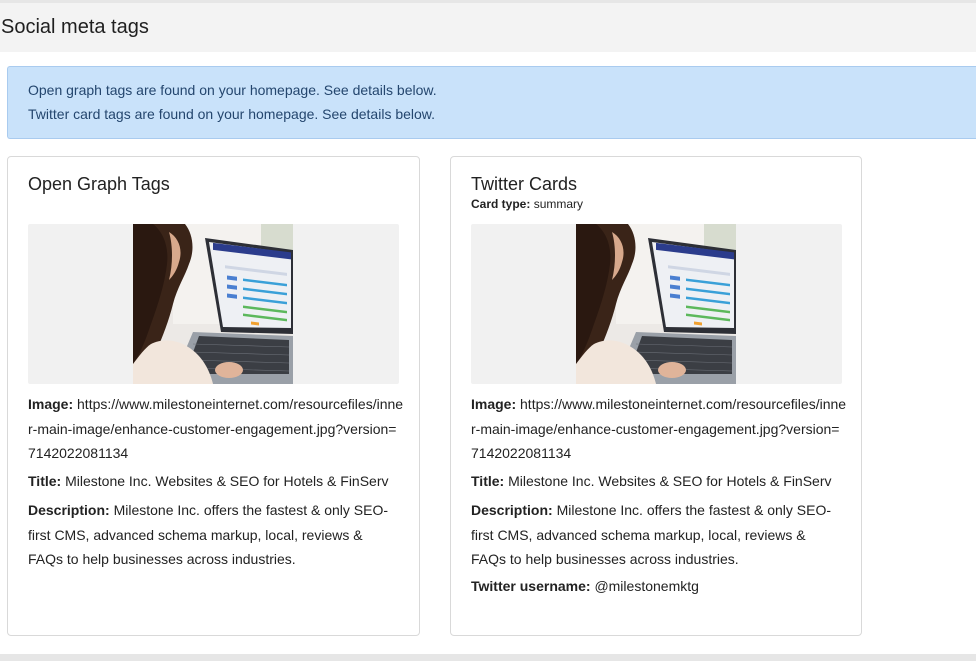 The width and height of the screenshot is (976, 661). Describe the element at coordinates (531, 586) in the screenshot. I see `twitter-username-label: Twitter username:` at that location.